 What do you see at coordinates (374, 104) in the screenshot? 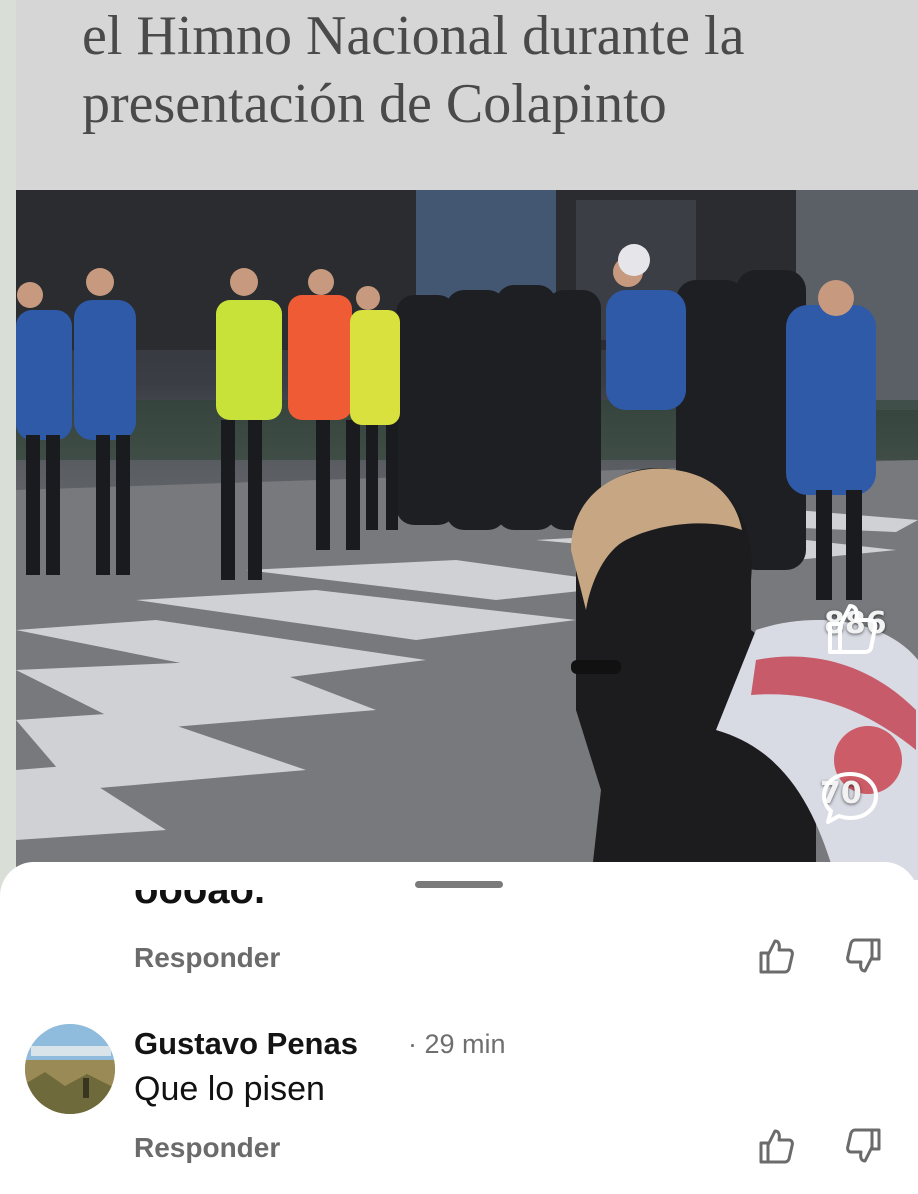
I see `headline-line-2: presentación de Colapinto` at bounding box center [374, 104].